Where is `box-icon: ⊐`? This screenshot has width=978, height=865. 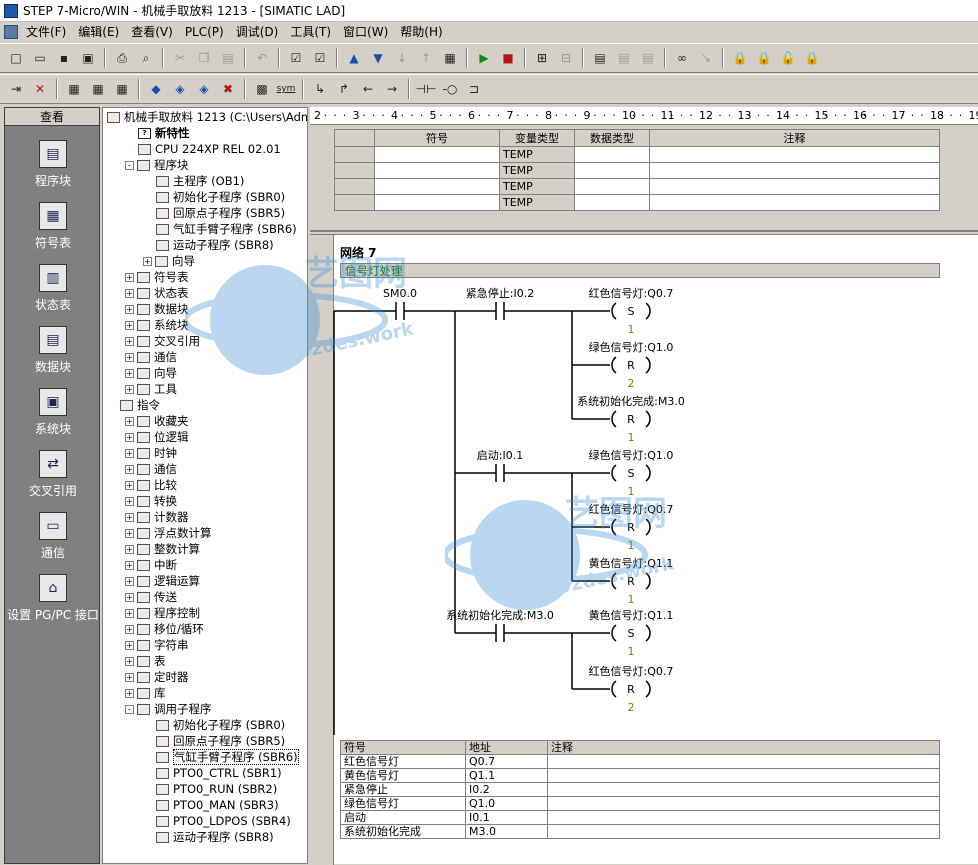 box-icon: ⊐ is located at coordinates (474, 89).